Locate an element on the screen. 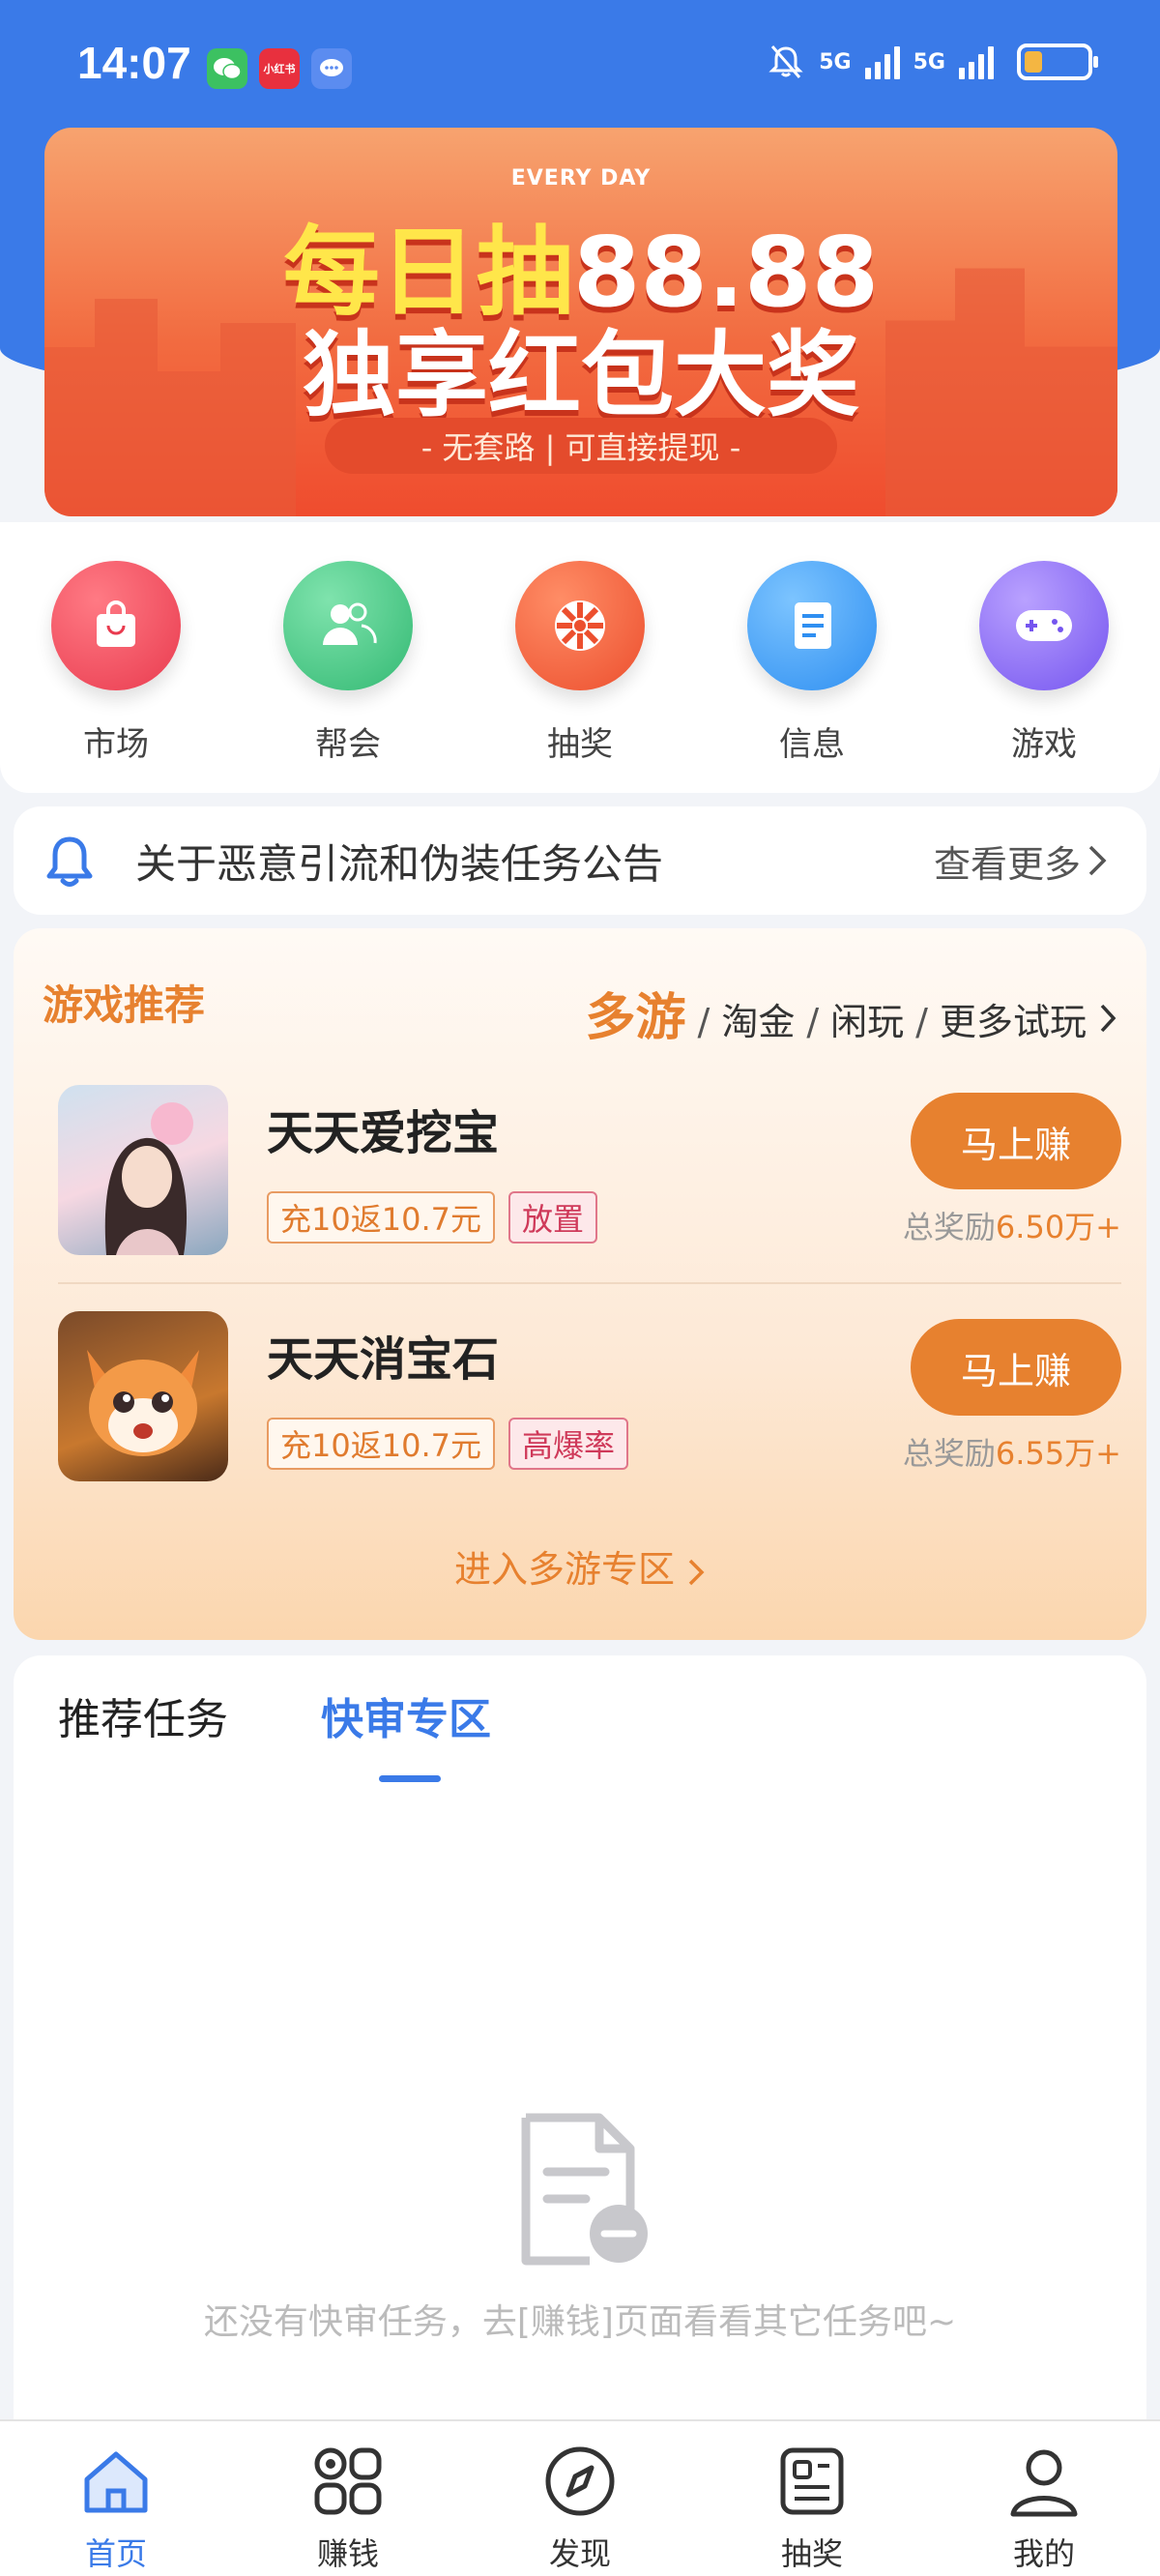  game-item: 天天消宝石 充10返10.7元 高爆率 马上赚 总奖励6.55万+ is located at coordinates (590, 1398).